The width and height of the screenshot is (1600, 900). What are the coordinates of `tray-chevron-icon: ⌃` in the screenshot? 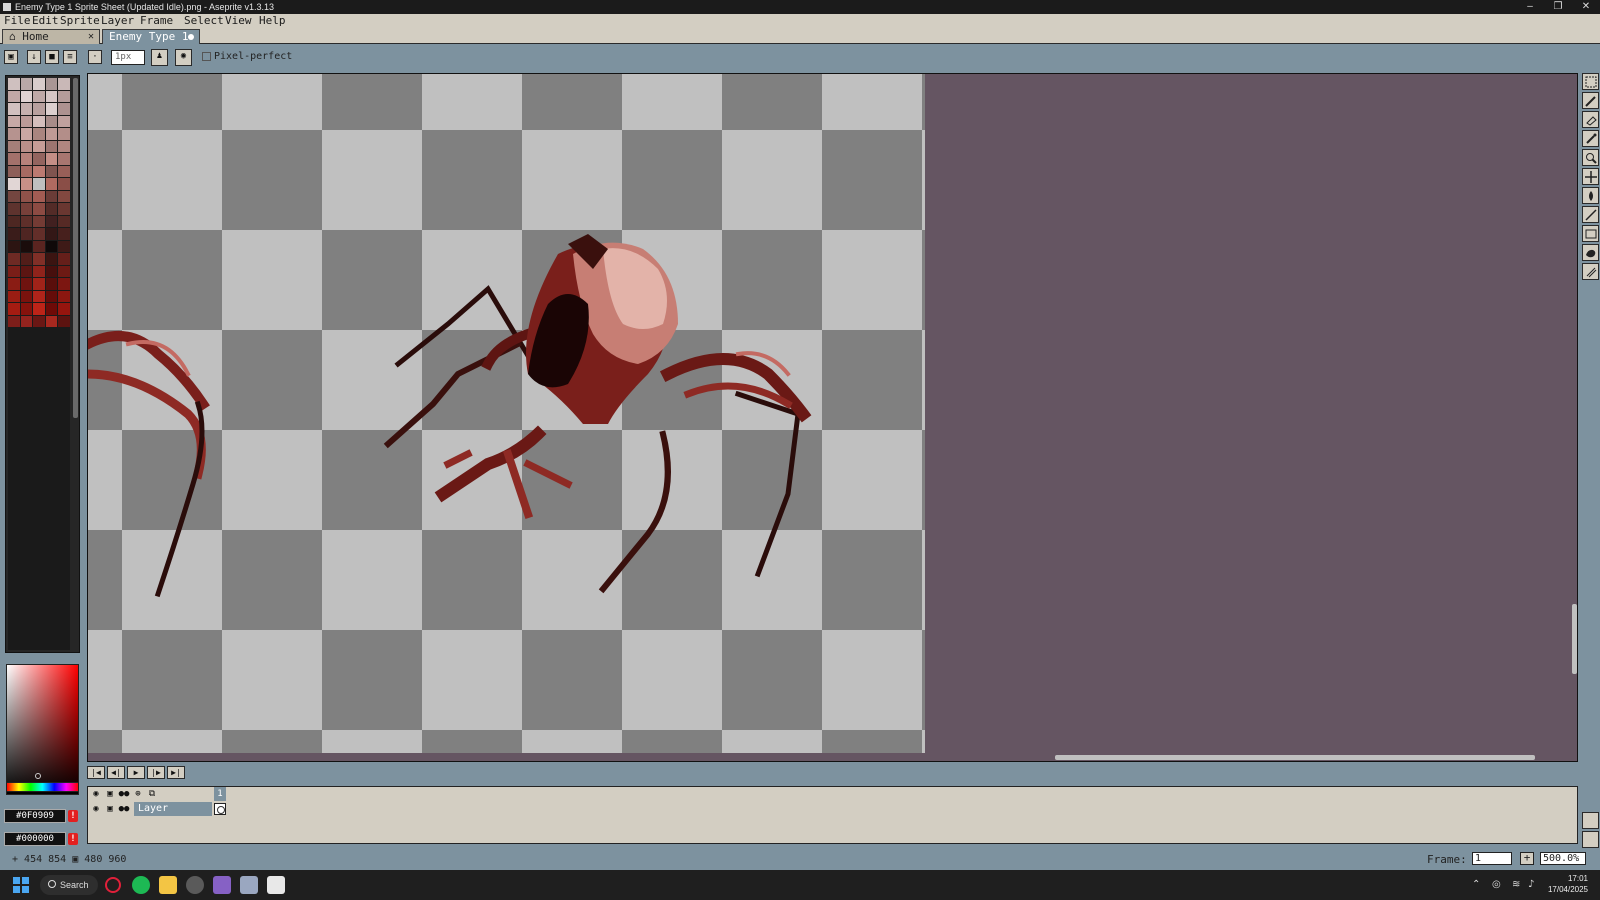 It's located at (1476, 884).